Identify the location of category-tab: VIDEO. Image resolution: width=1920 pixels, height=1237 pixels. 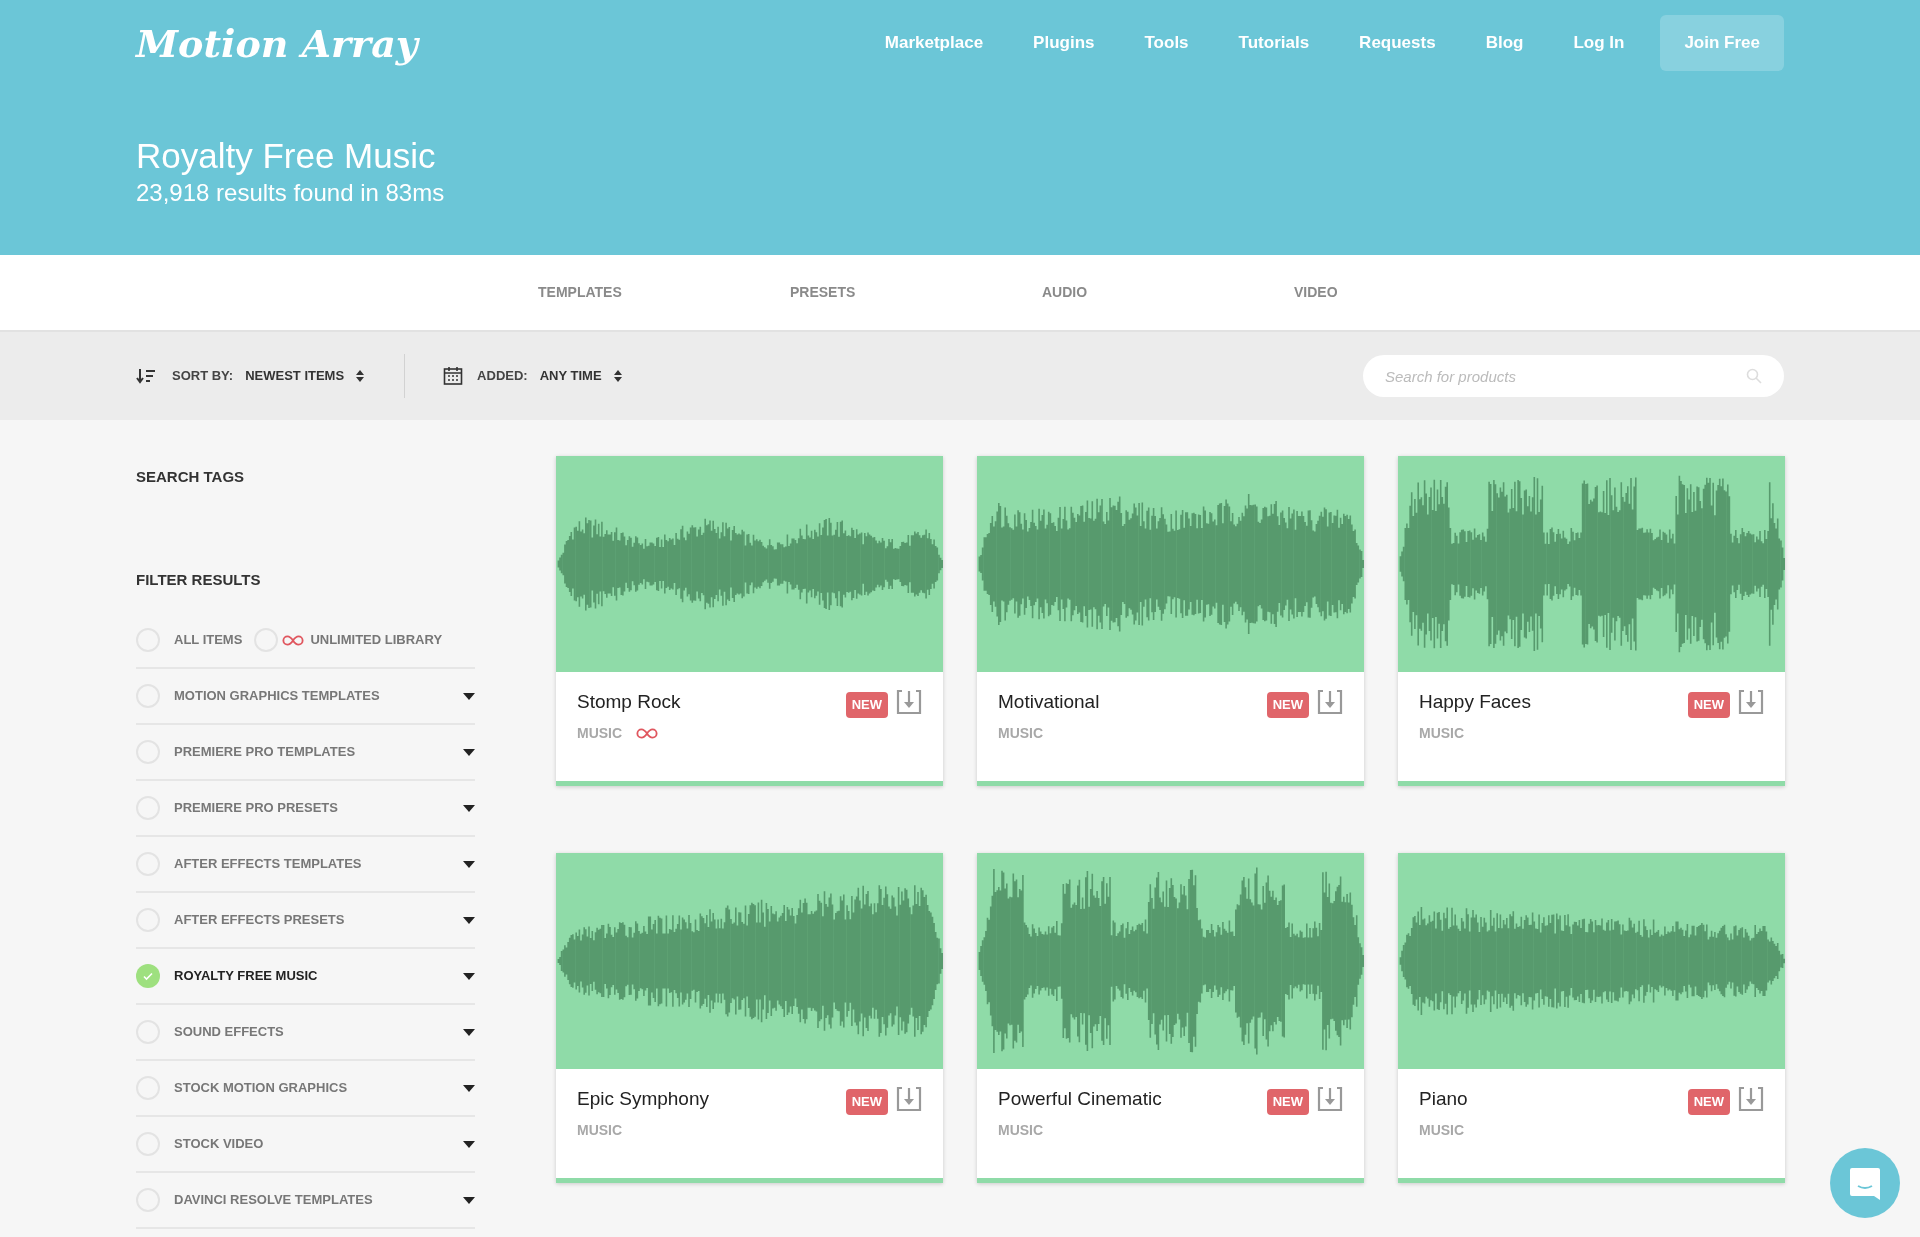
(1420, 292).